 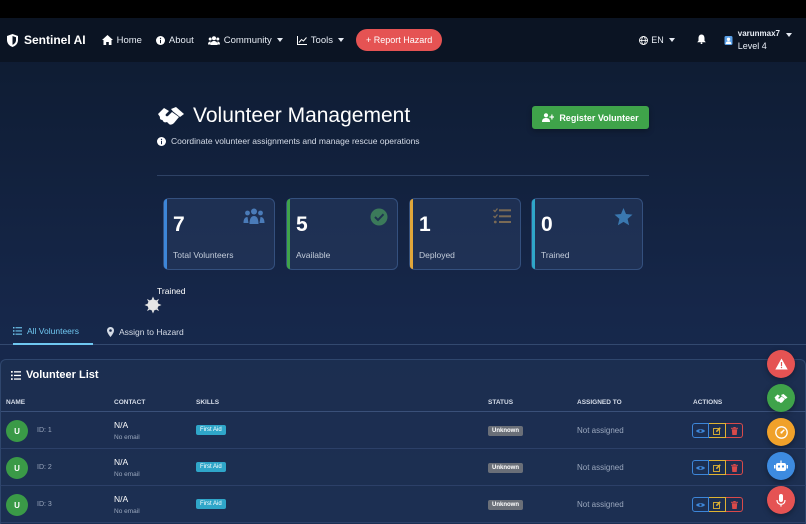 I want to click on floating-trained-label: Trained, so click(x=171, y=291).